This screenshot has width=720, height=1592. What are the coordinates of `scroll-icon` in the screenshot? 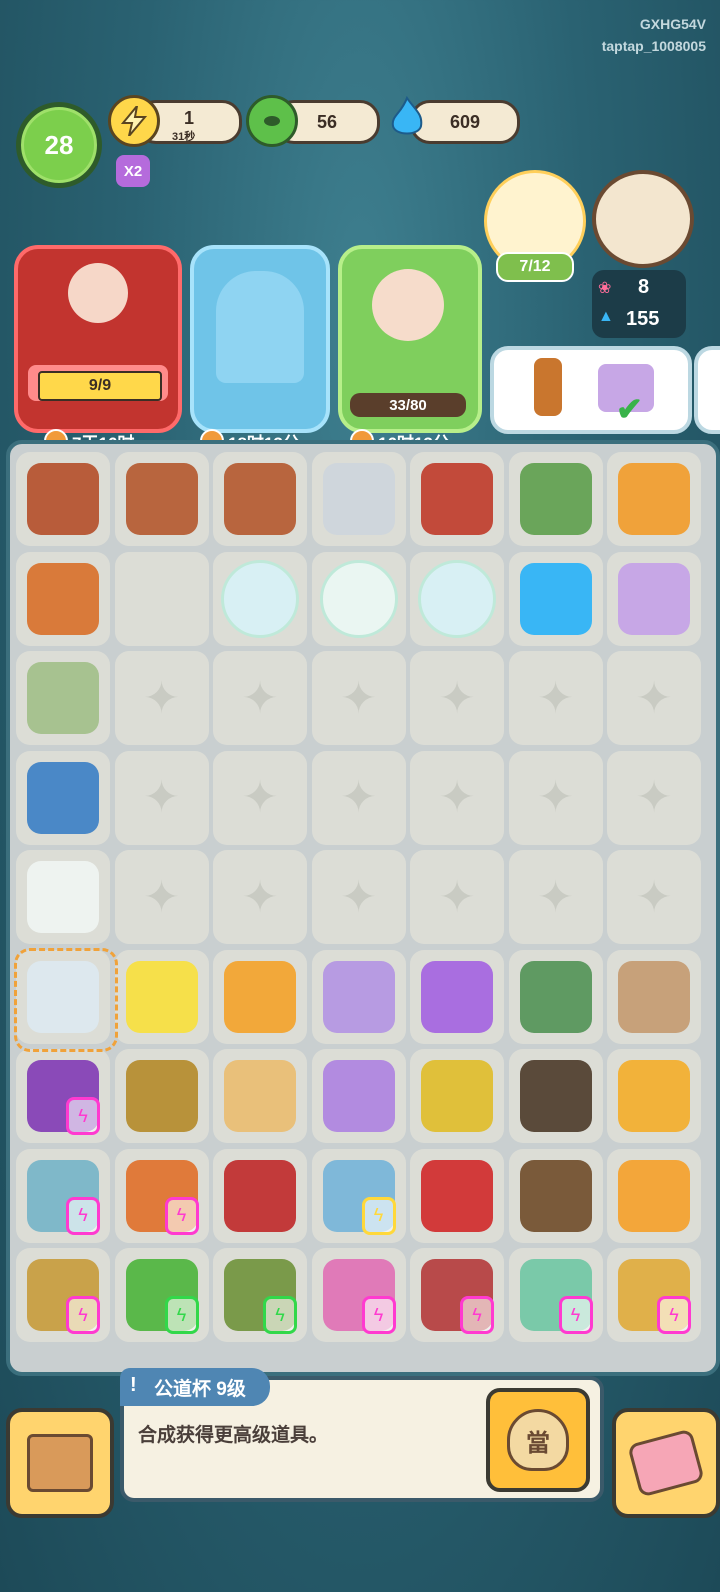 It's located at (555, 996).